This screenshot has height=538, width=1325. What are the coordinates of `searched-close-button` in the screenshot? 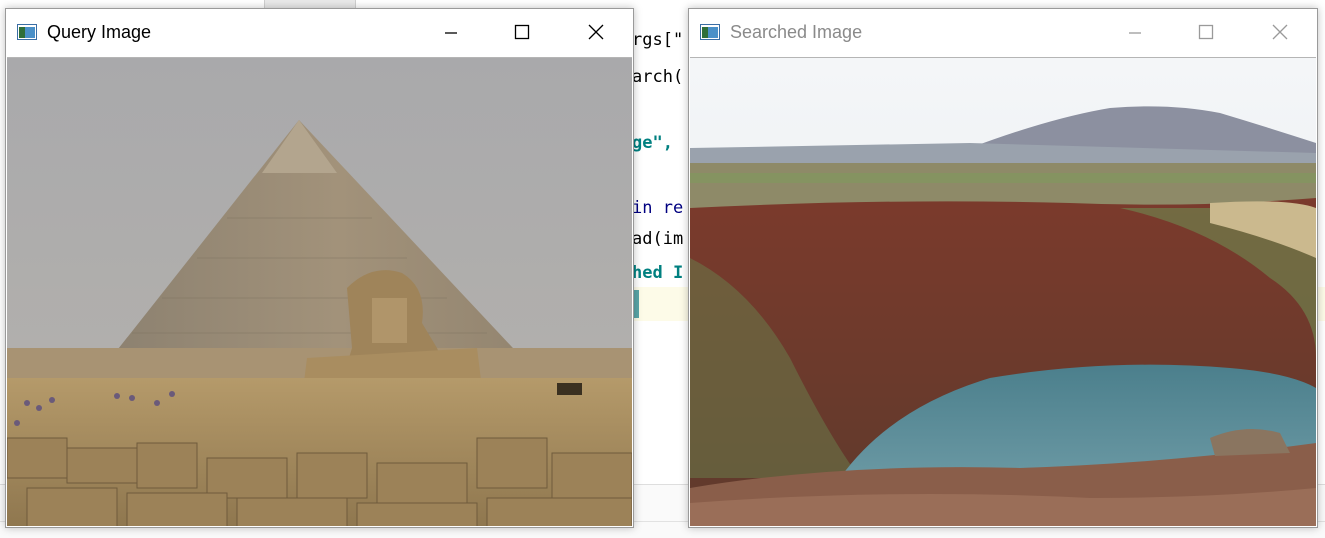 It's located at (1278, 32).